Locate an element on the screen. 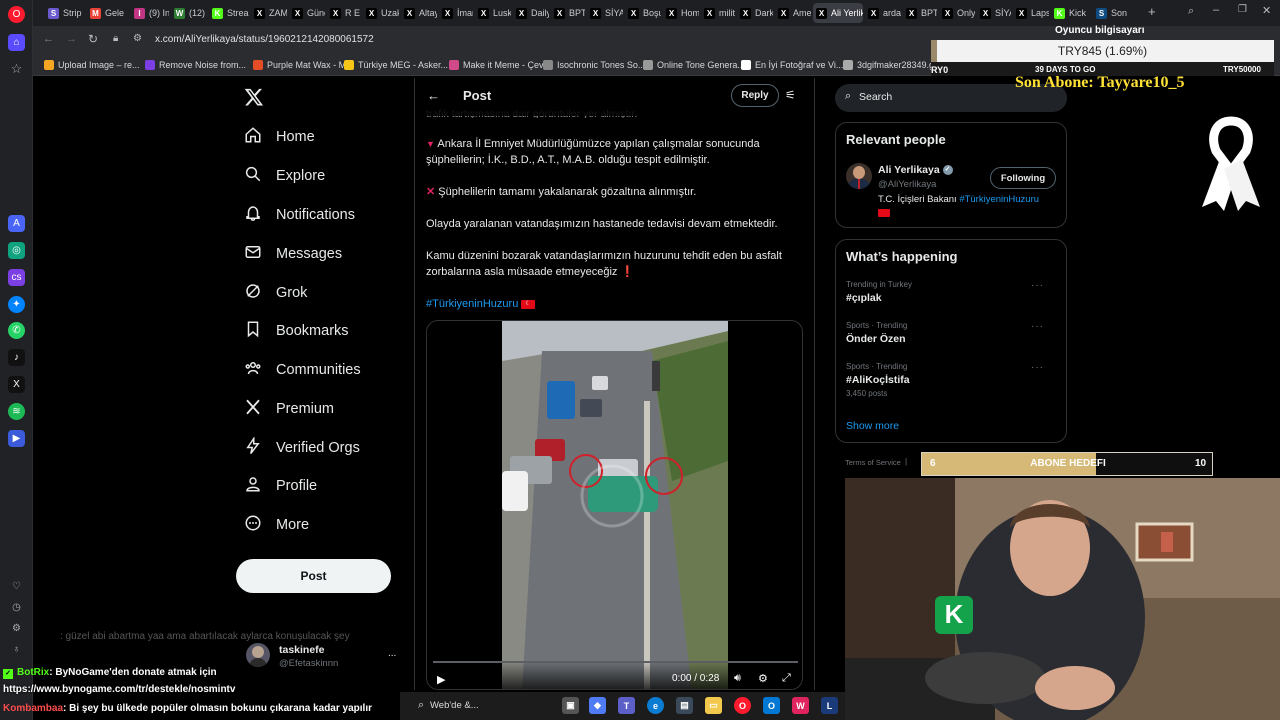 The width and height of the screenshot is (1280, 720). tab-15: X Boşu is located at coordinates (643, 13).